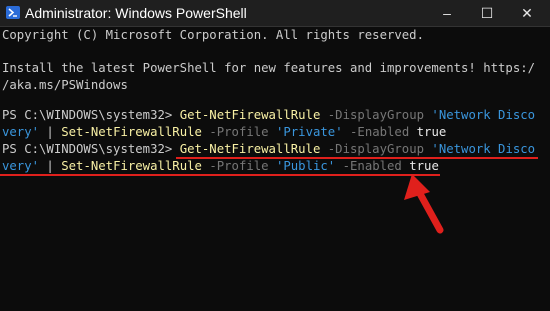 The height and width of the screenshot is (311, 550). I want to click on console-scrollbar, so click(545, 169).